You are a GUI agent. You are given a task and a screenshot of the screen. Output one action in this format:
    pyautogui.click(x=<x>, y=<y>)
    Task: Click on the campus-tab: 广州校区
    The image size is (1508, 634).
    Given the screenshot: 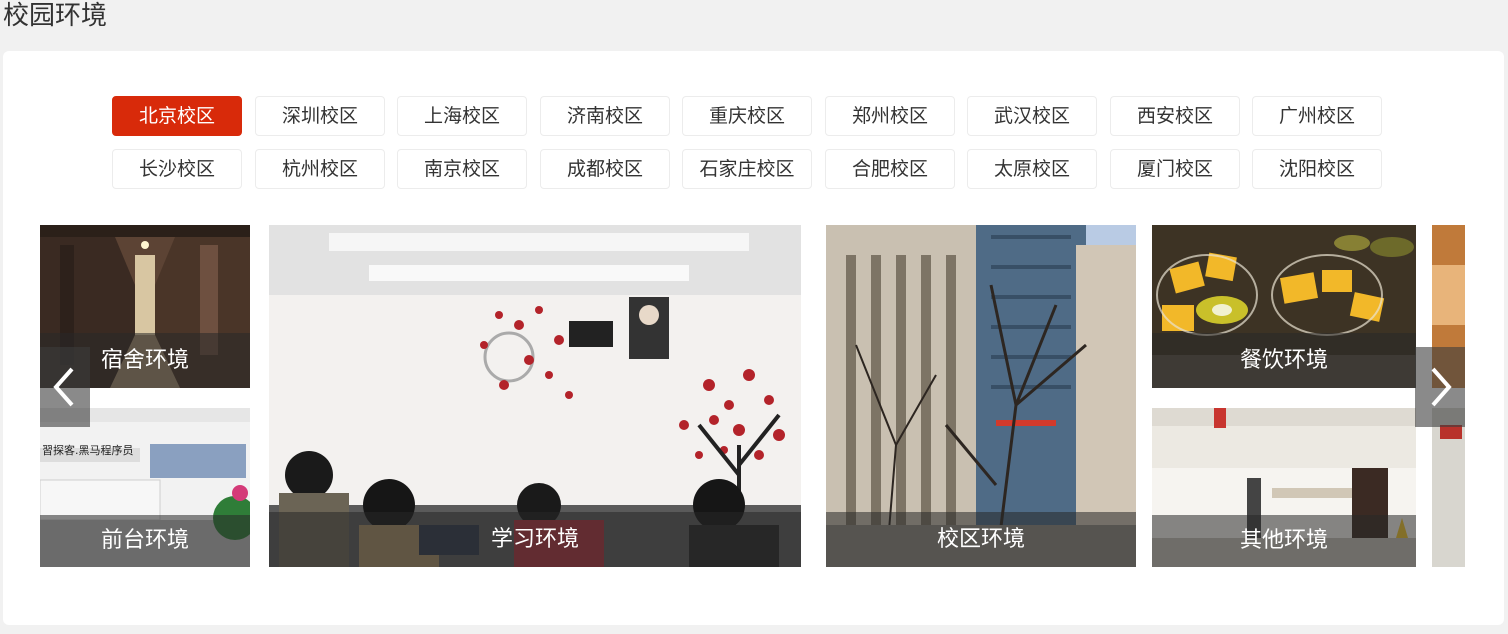 What is the action you would take?
    pyautogui.click(x=1317, y=116)
    